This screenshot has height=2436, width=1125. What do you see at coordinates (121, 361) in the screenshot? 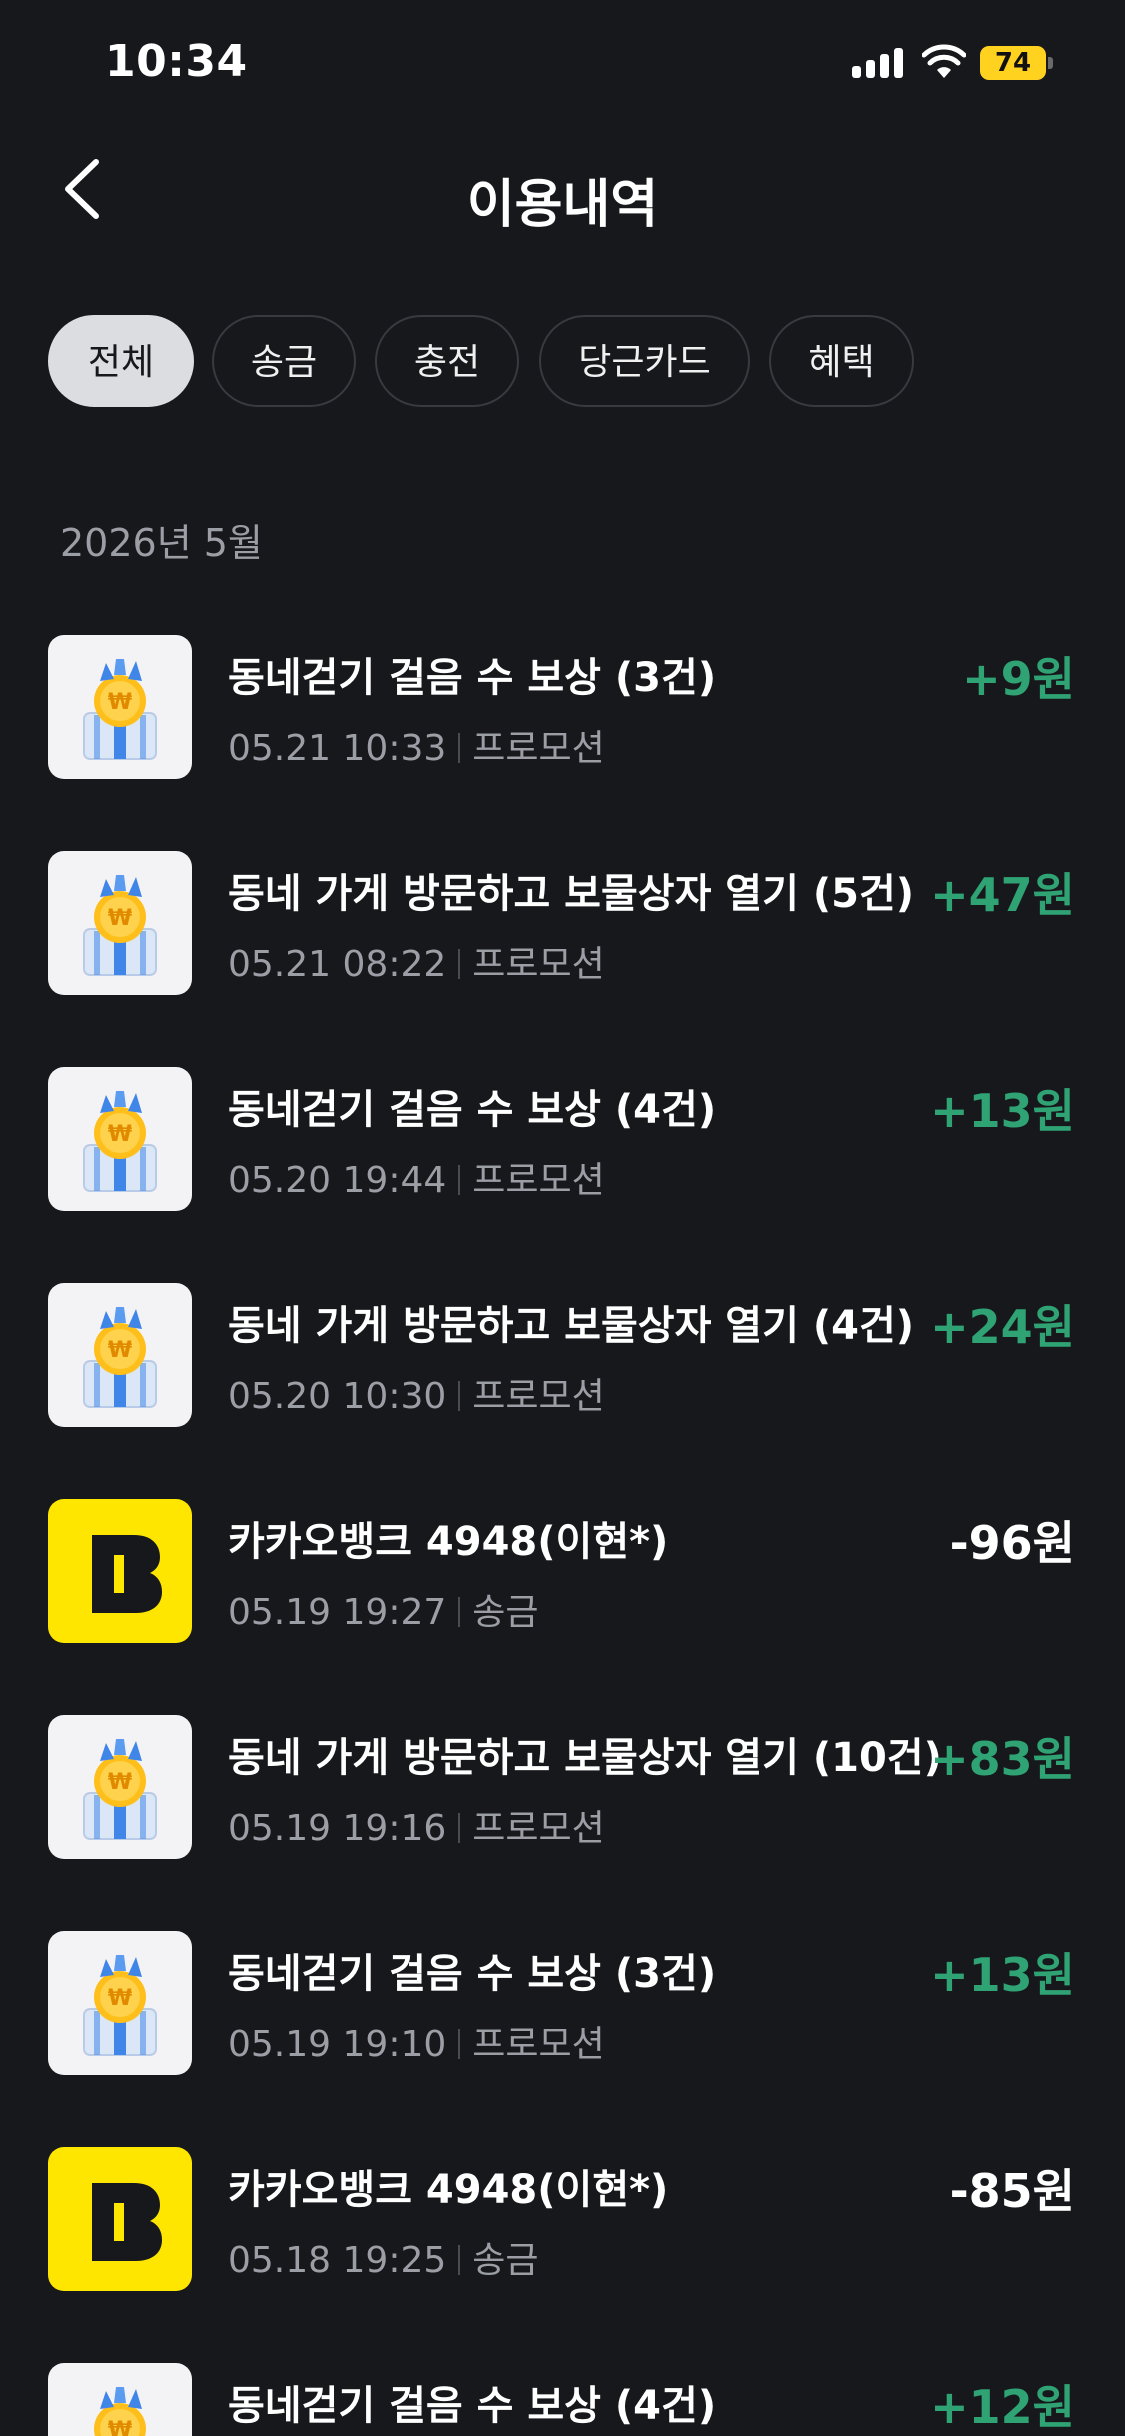
I see `tab-all: 전체` at bounding box center [121, 361].